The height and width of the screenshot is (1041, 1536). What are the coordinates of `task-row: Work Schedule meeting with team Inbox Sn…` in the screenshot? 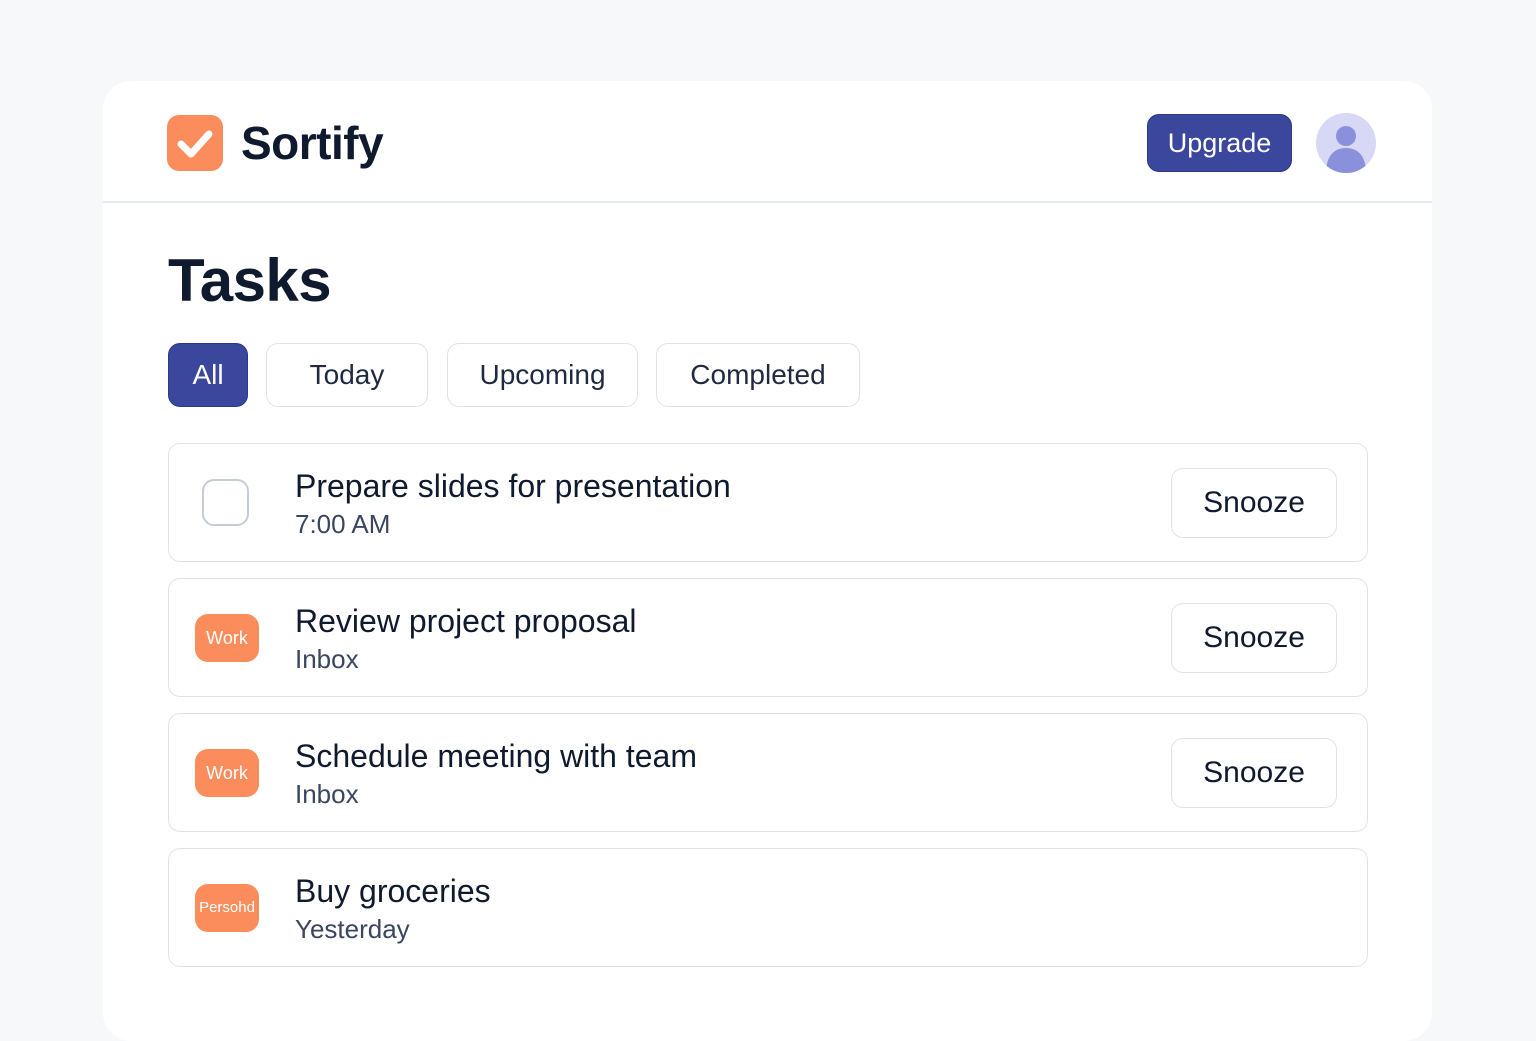 It's located at (768, 772).